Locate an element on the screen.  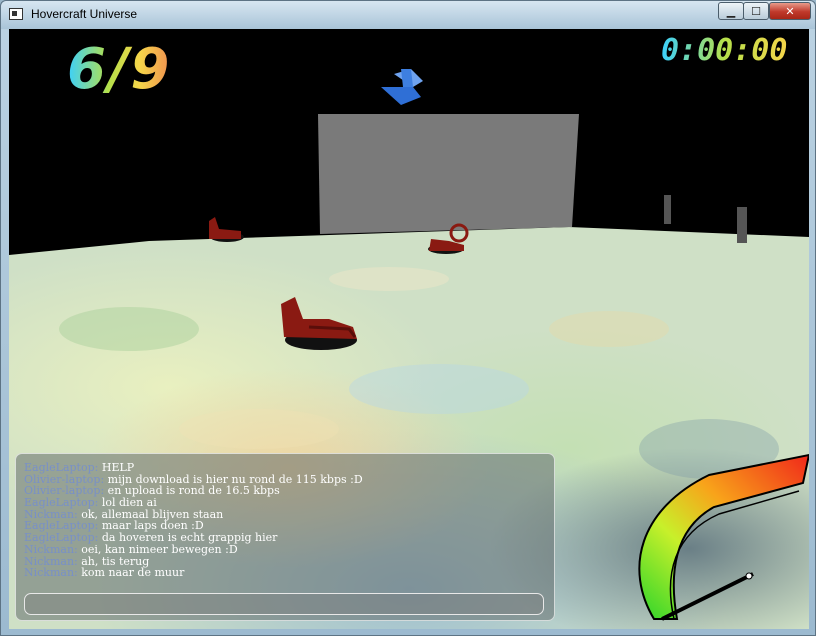
window-title: Hovercraft Universe is located at coordinates (84, 14).